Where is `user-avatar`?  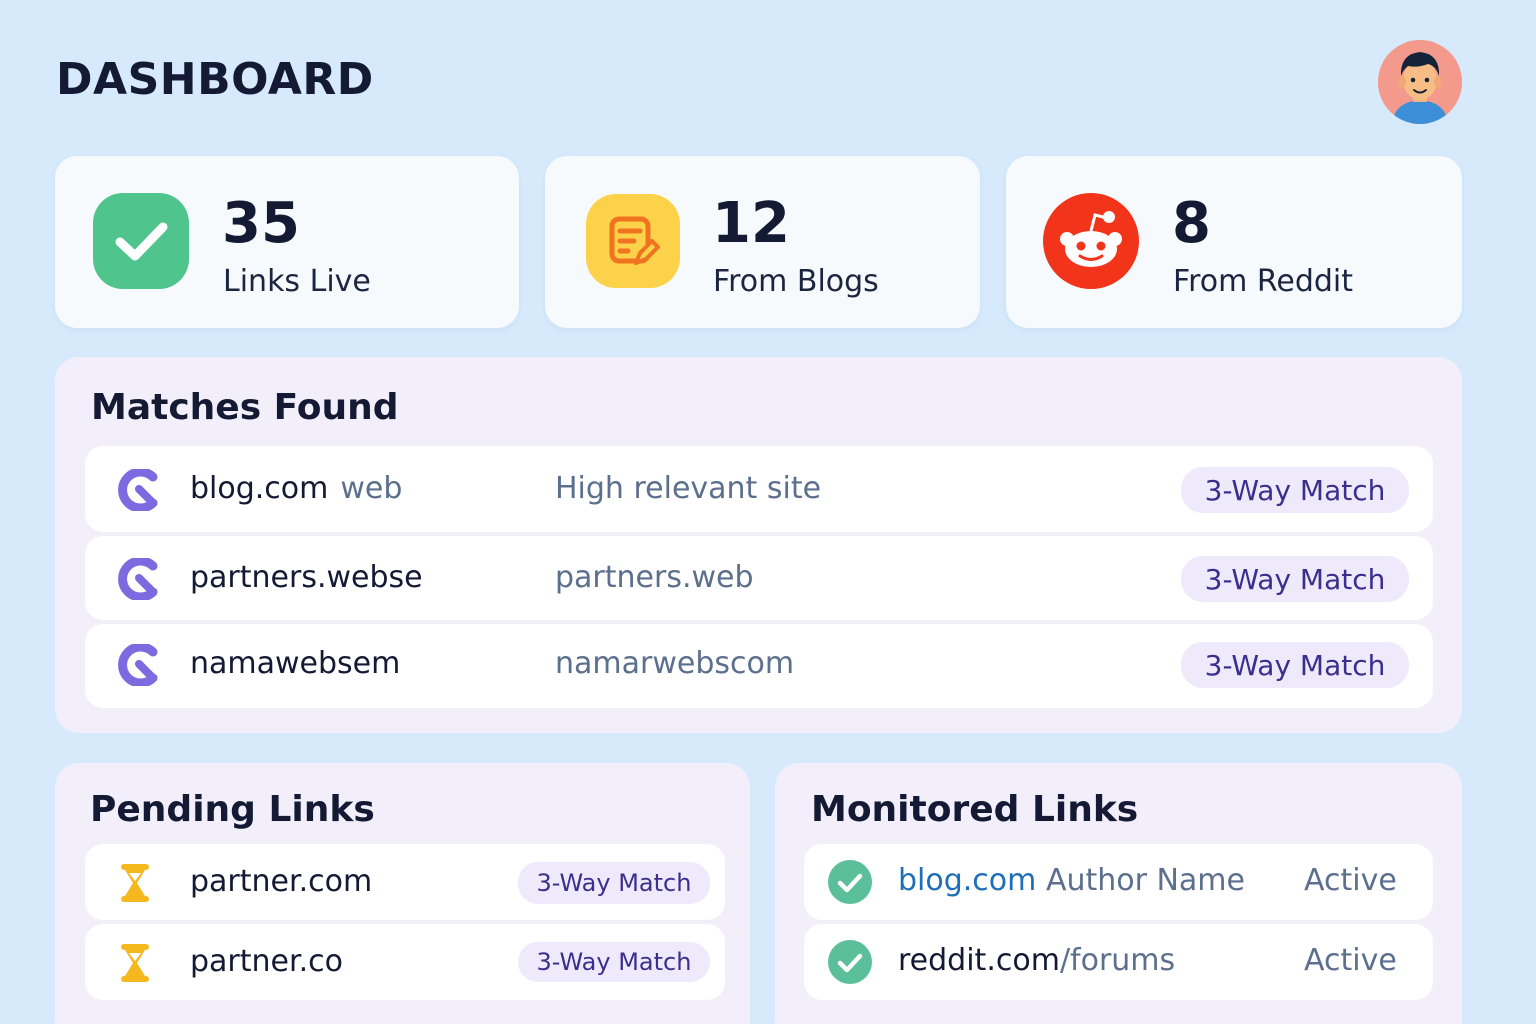
user-avatar is located at coordinates (1420, 82).